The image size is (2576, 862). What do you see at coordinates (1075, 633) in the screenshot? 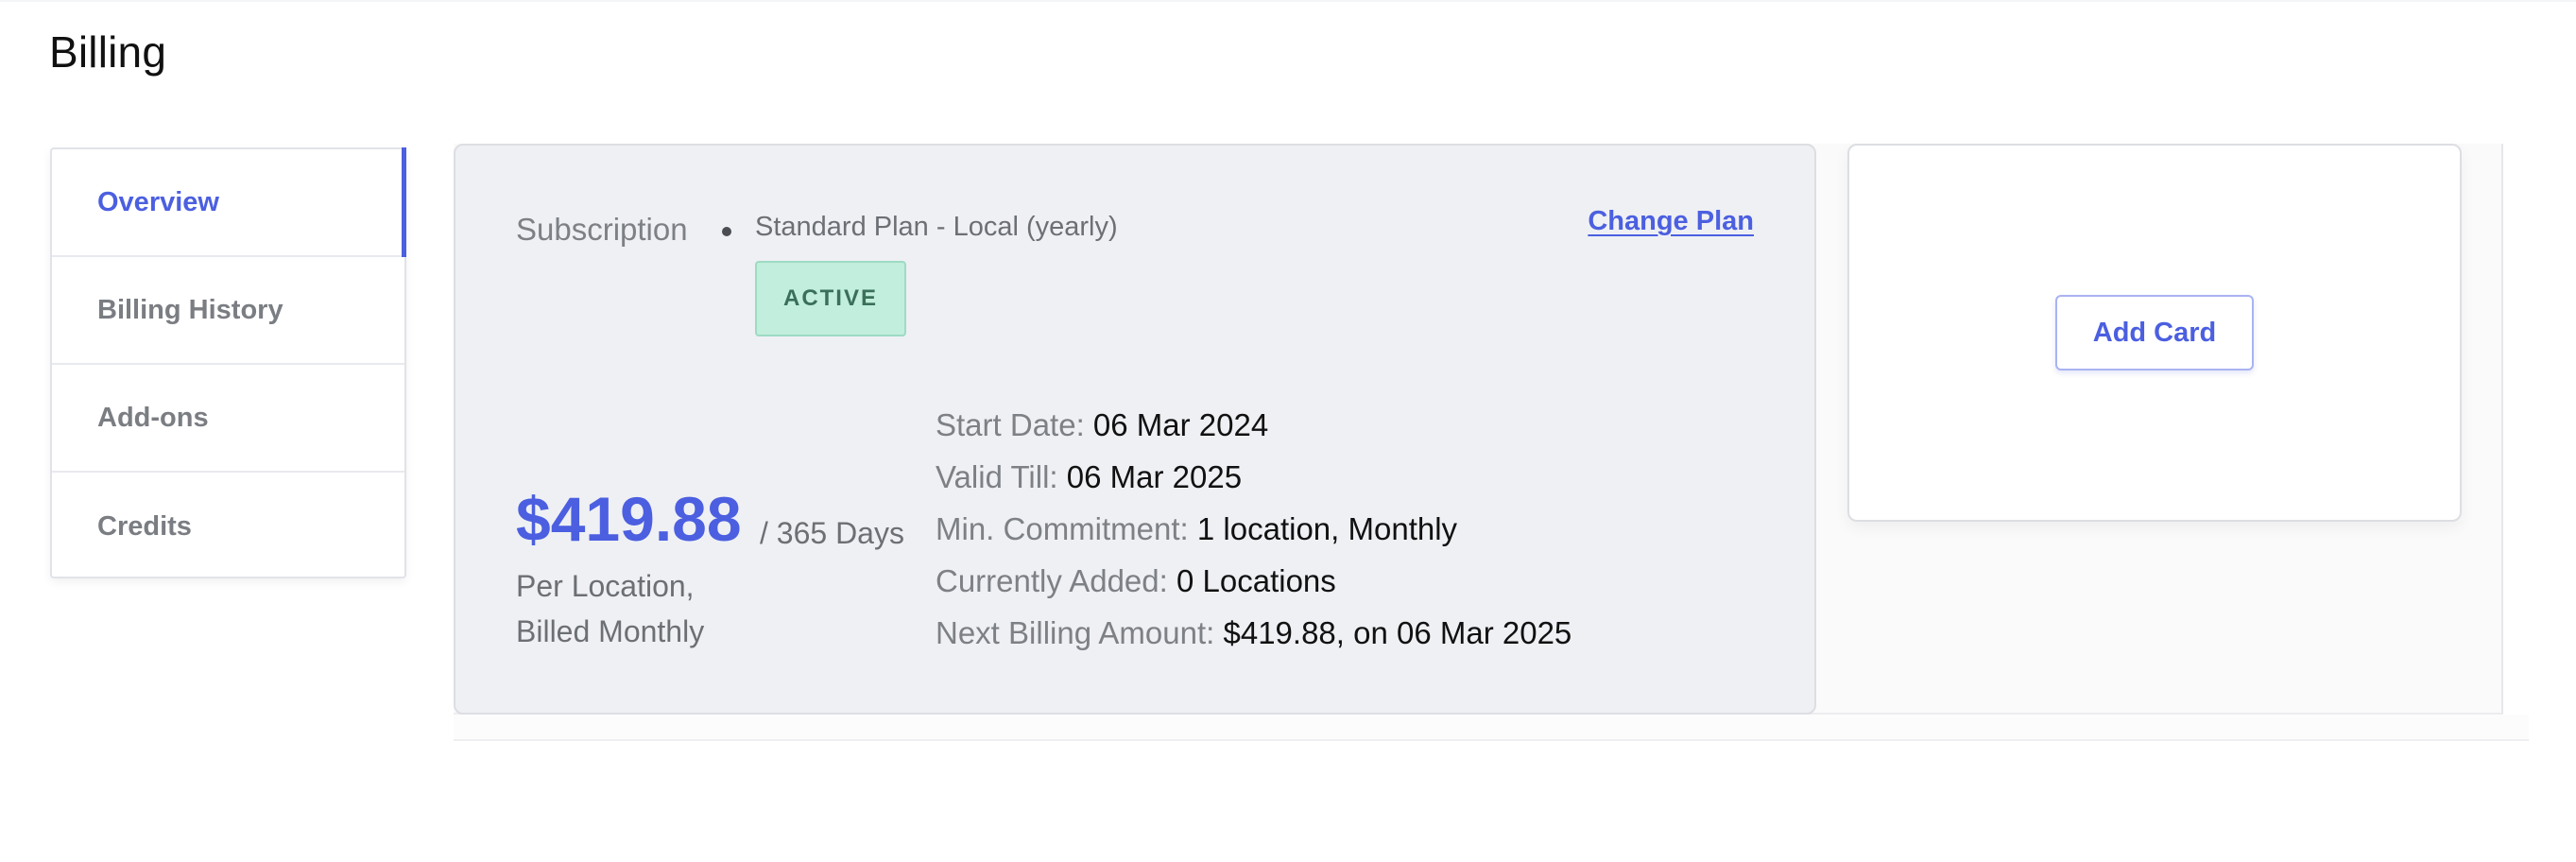
I see `detail-label: Next Billing Amount:` at bounding box center [1075, 633].